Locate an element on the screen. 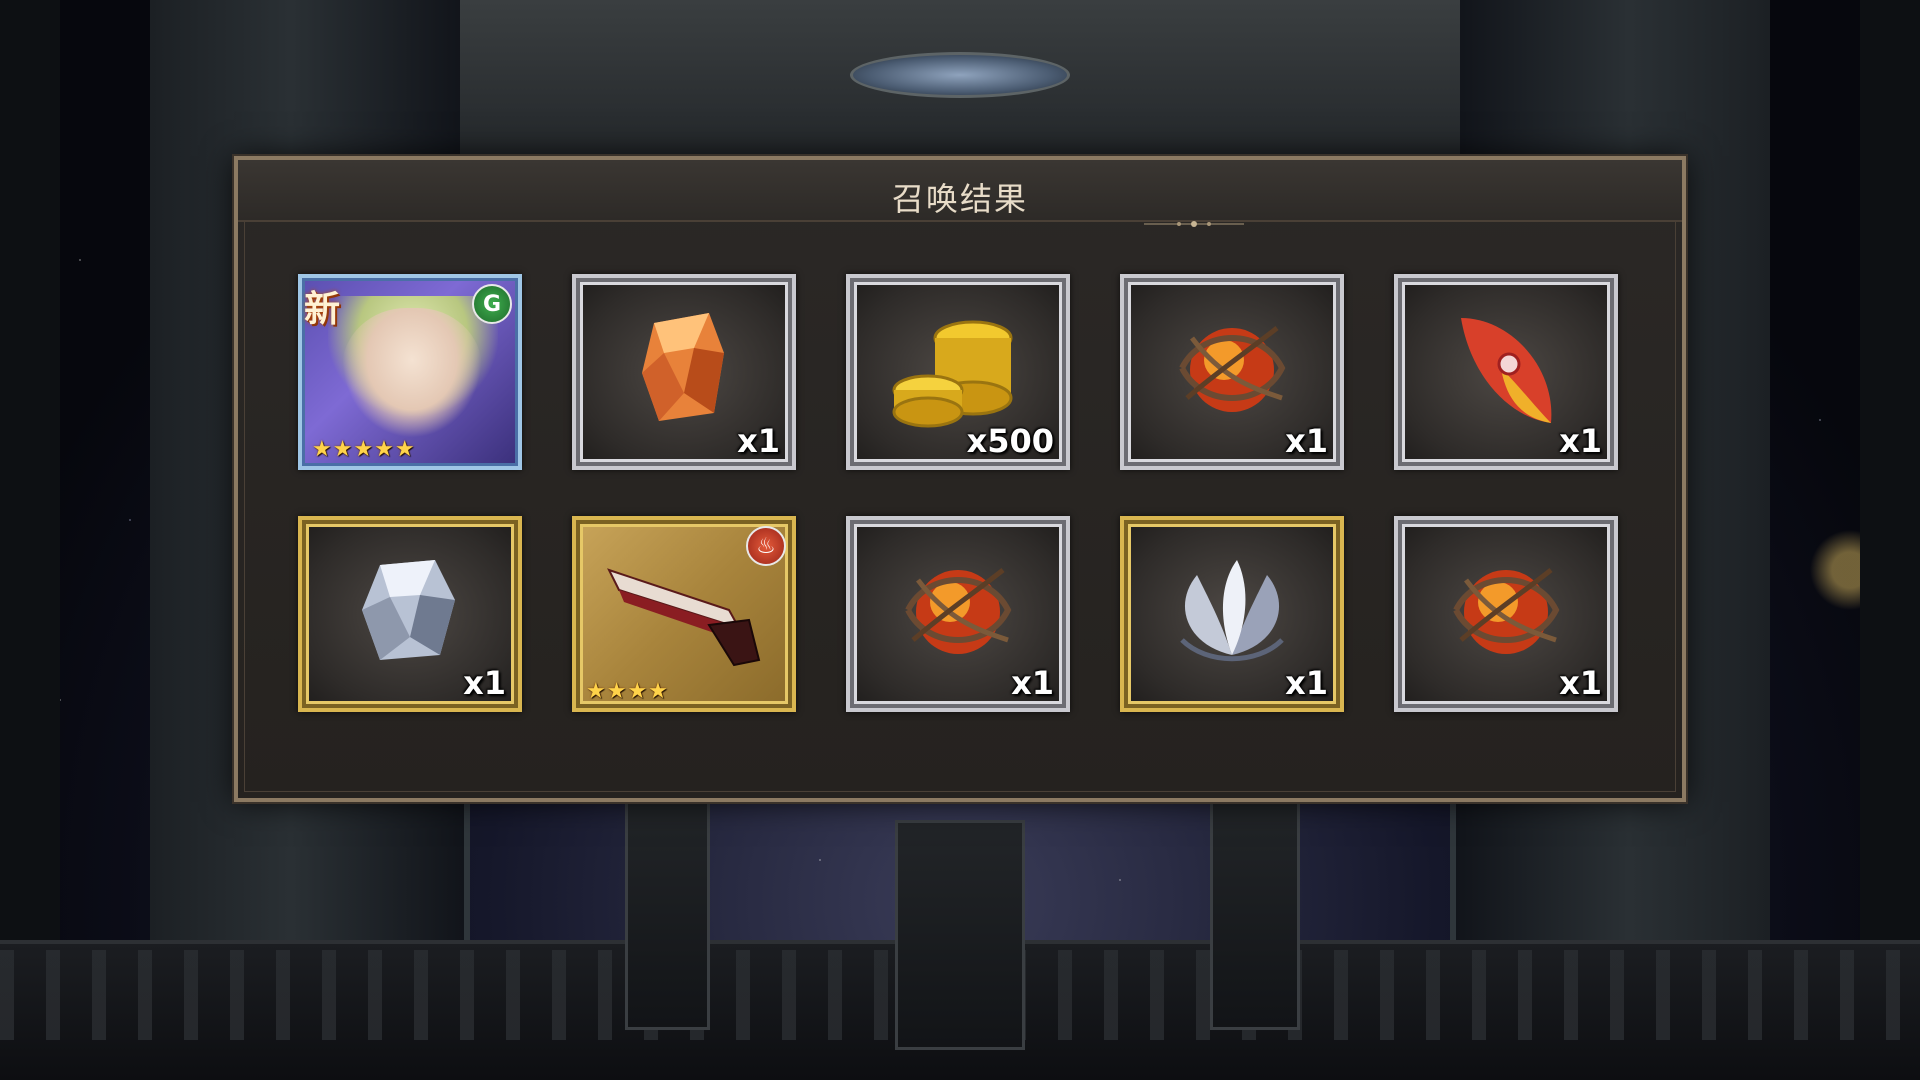 Image resolution: width=1920 pixels, height=1080 pixels. wind-element-icon: G is located at coordinates (492, 304).